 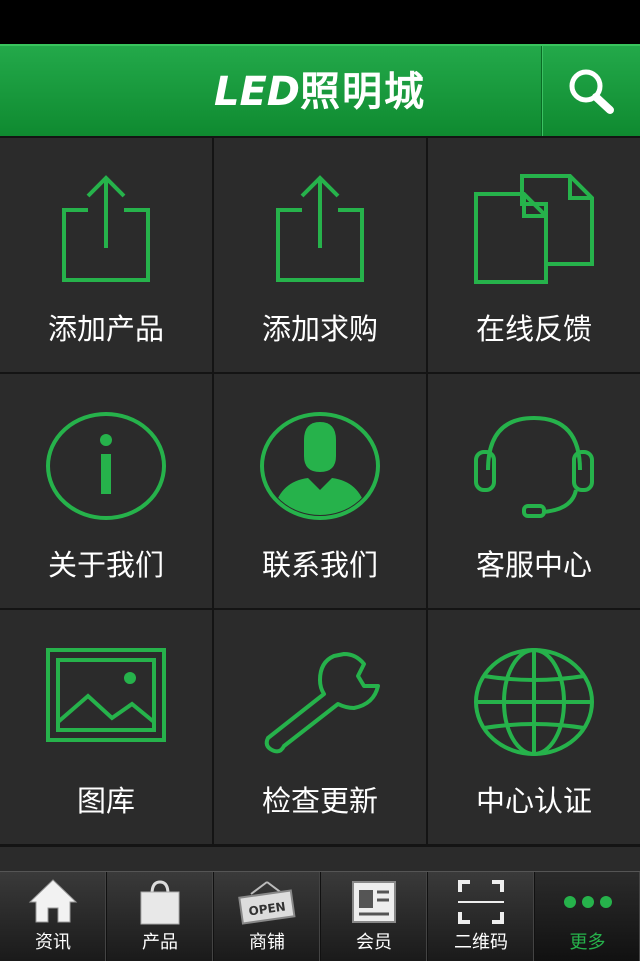 I want to click on grid-item-check-update: 检查更新, so click(x=320, y=727).